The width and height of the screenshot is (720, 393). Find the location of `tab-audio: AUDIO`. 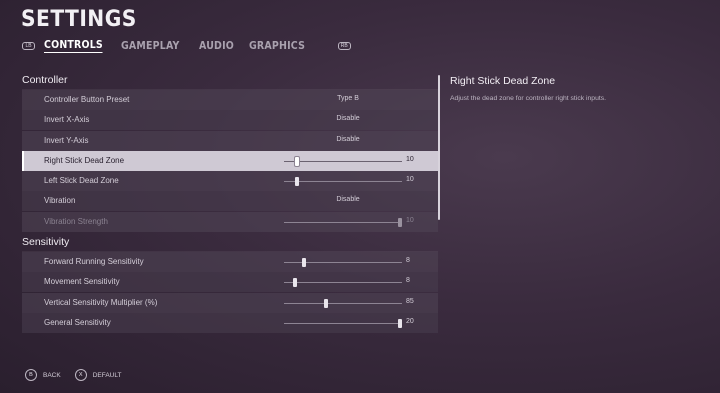

tab-audio: AUDIO is located at coordinates (216, 46).